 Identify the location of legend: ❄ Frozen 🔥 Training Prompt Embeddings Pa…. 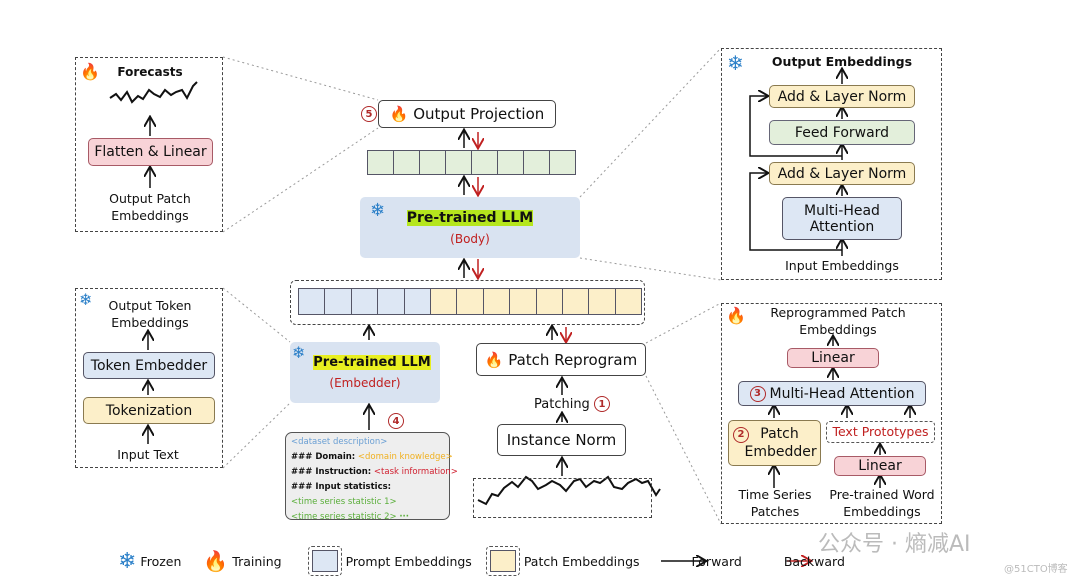
(481, 561).